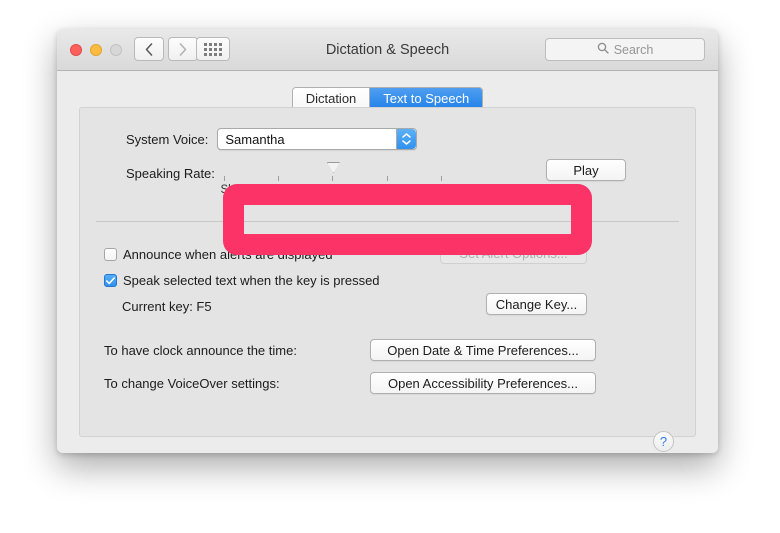 This screenshot has height=533, width=780. I want to click on system-voice-row: System Voice: Samantha, so click(272, 139).